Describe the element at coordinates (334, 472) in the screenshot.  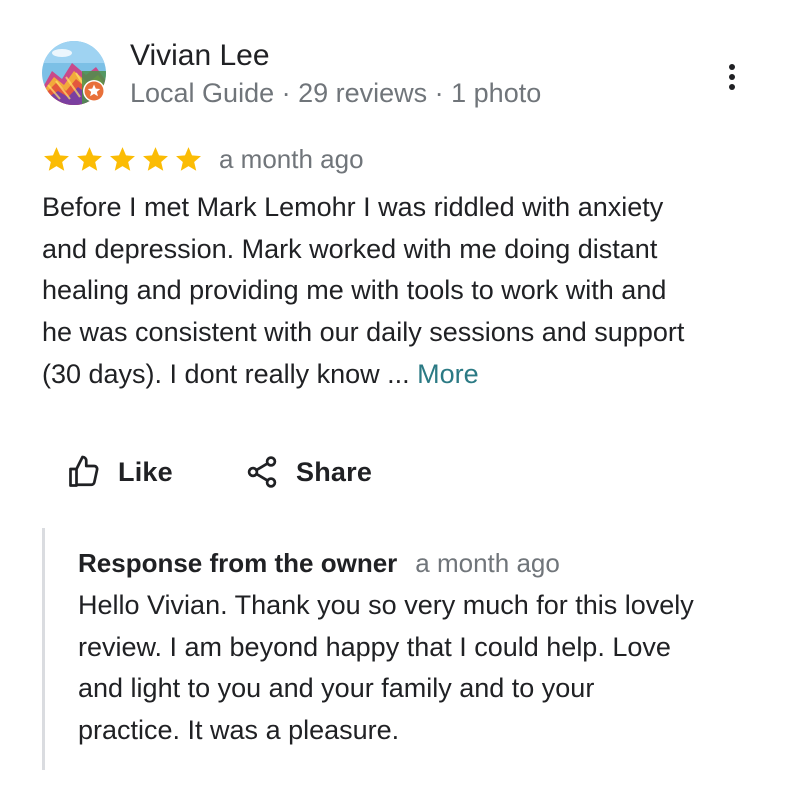
I see `share-label: Share` at that location.